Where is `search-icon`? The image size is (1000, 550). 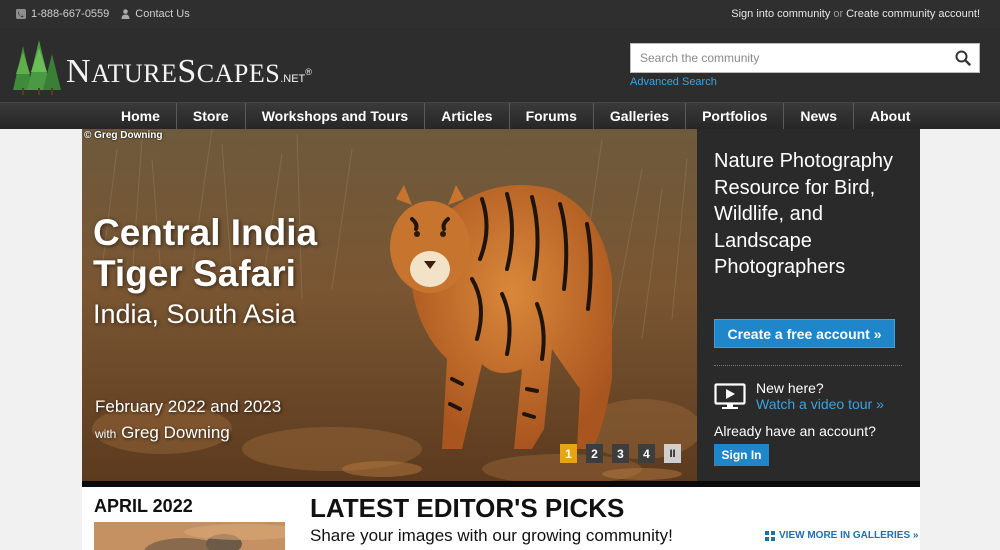
search-icon is located at coordinates (963, 58).